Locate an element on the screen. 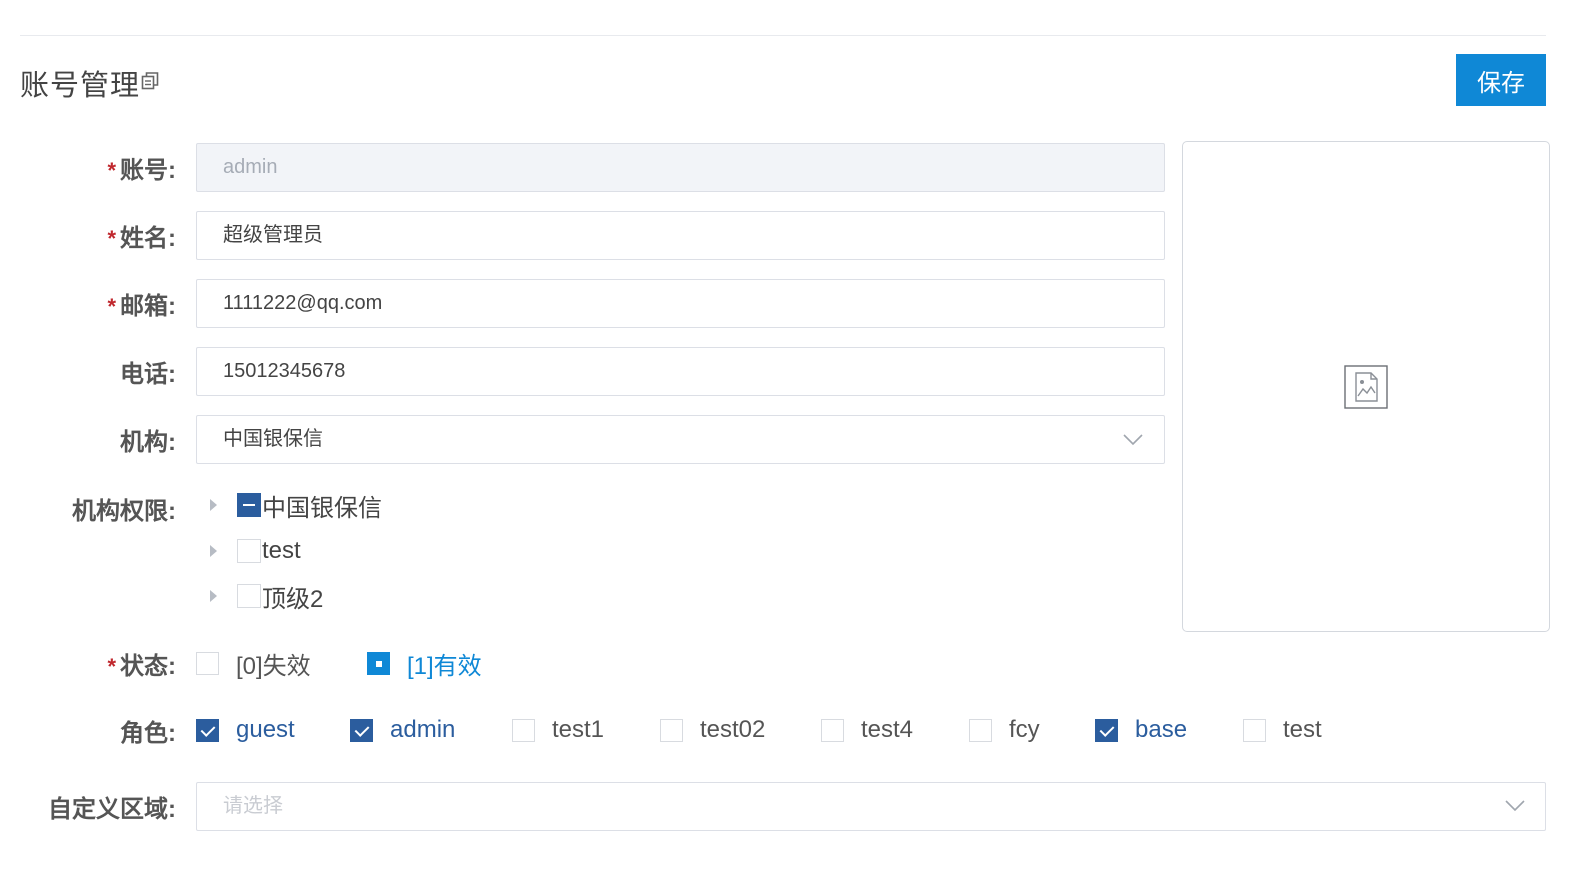 The image size is (1578, 883). checkbox-label: fcy is located at coordinates (1024, 729).